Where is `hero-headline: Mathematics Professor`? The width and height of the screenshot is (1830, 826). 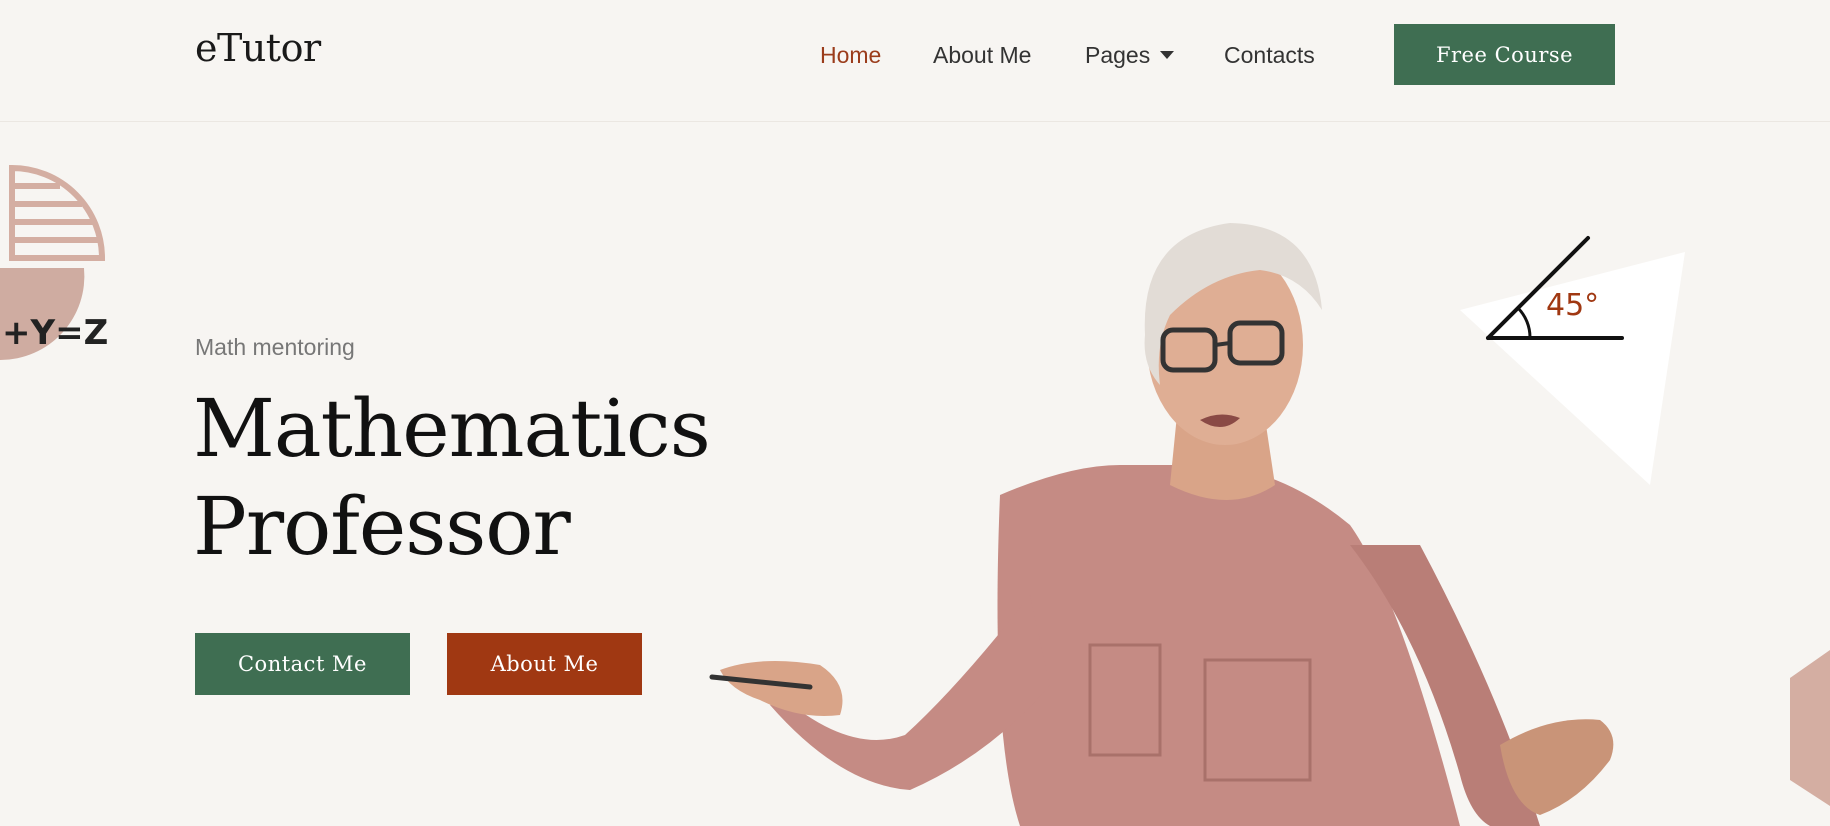 hero-headline: Mathematics Professor is located at coordinates (452, 478).